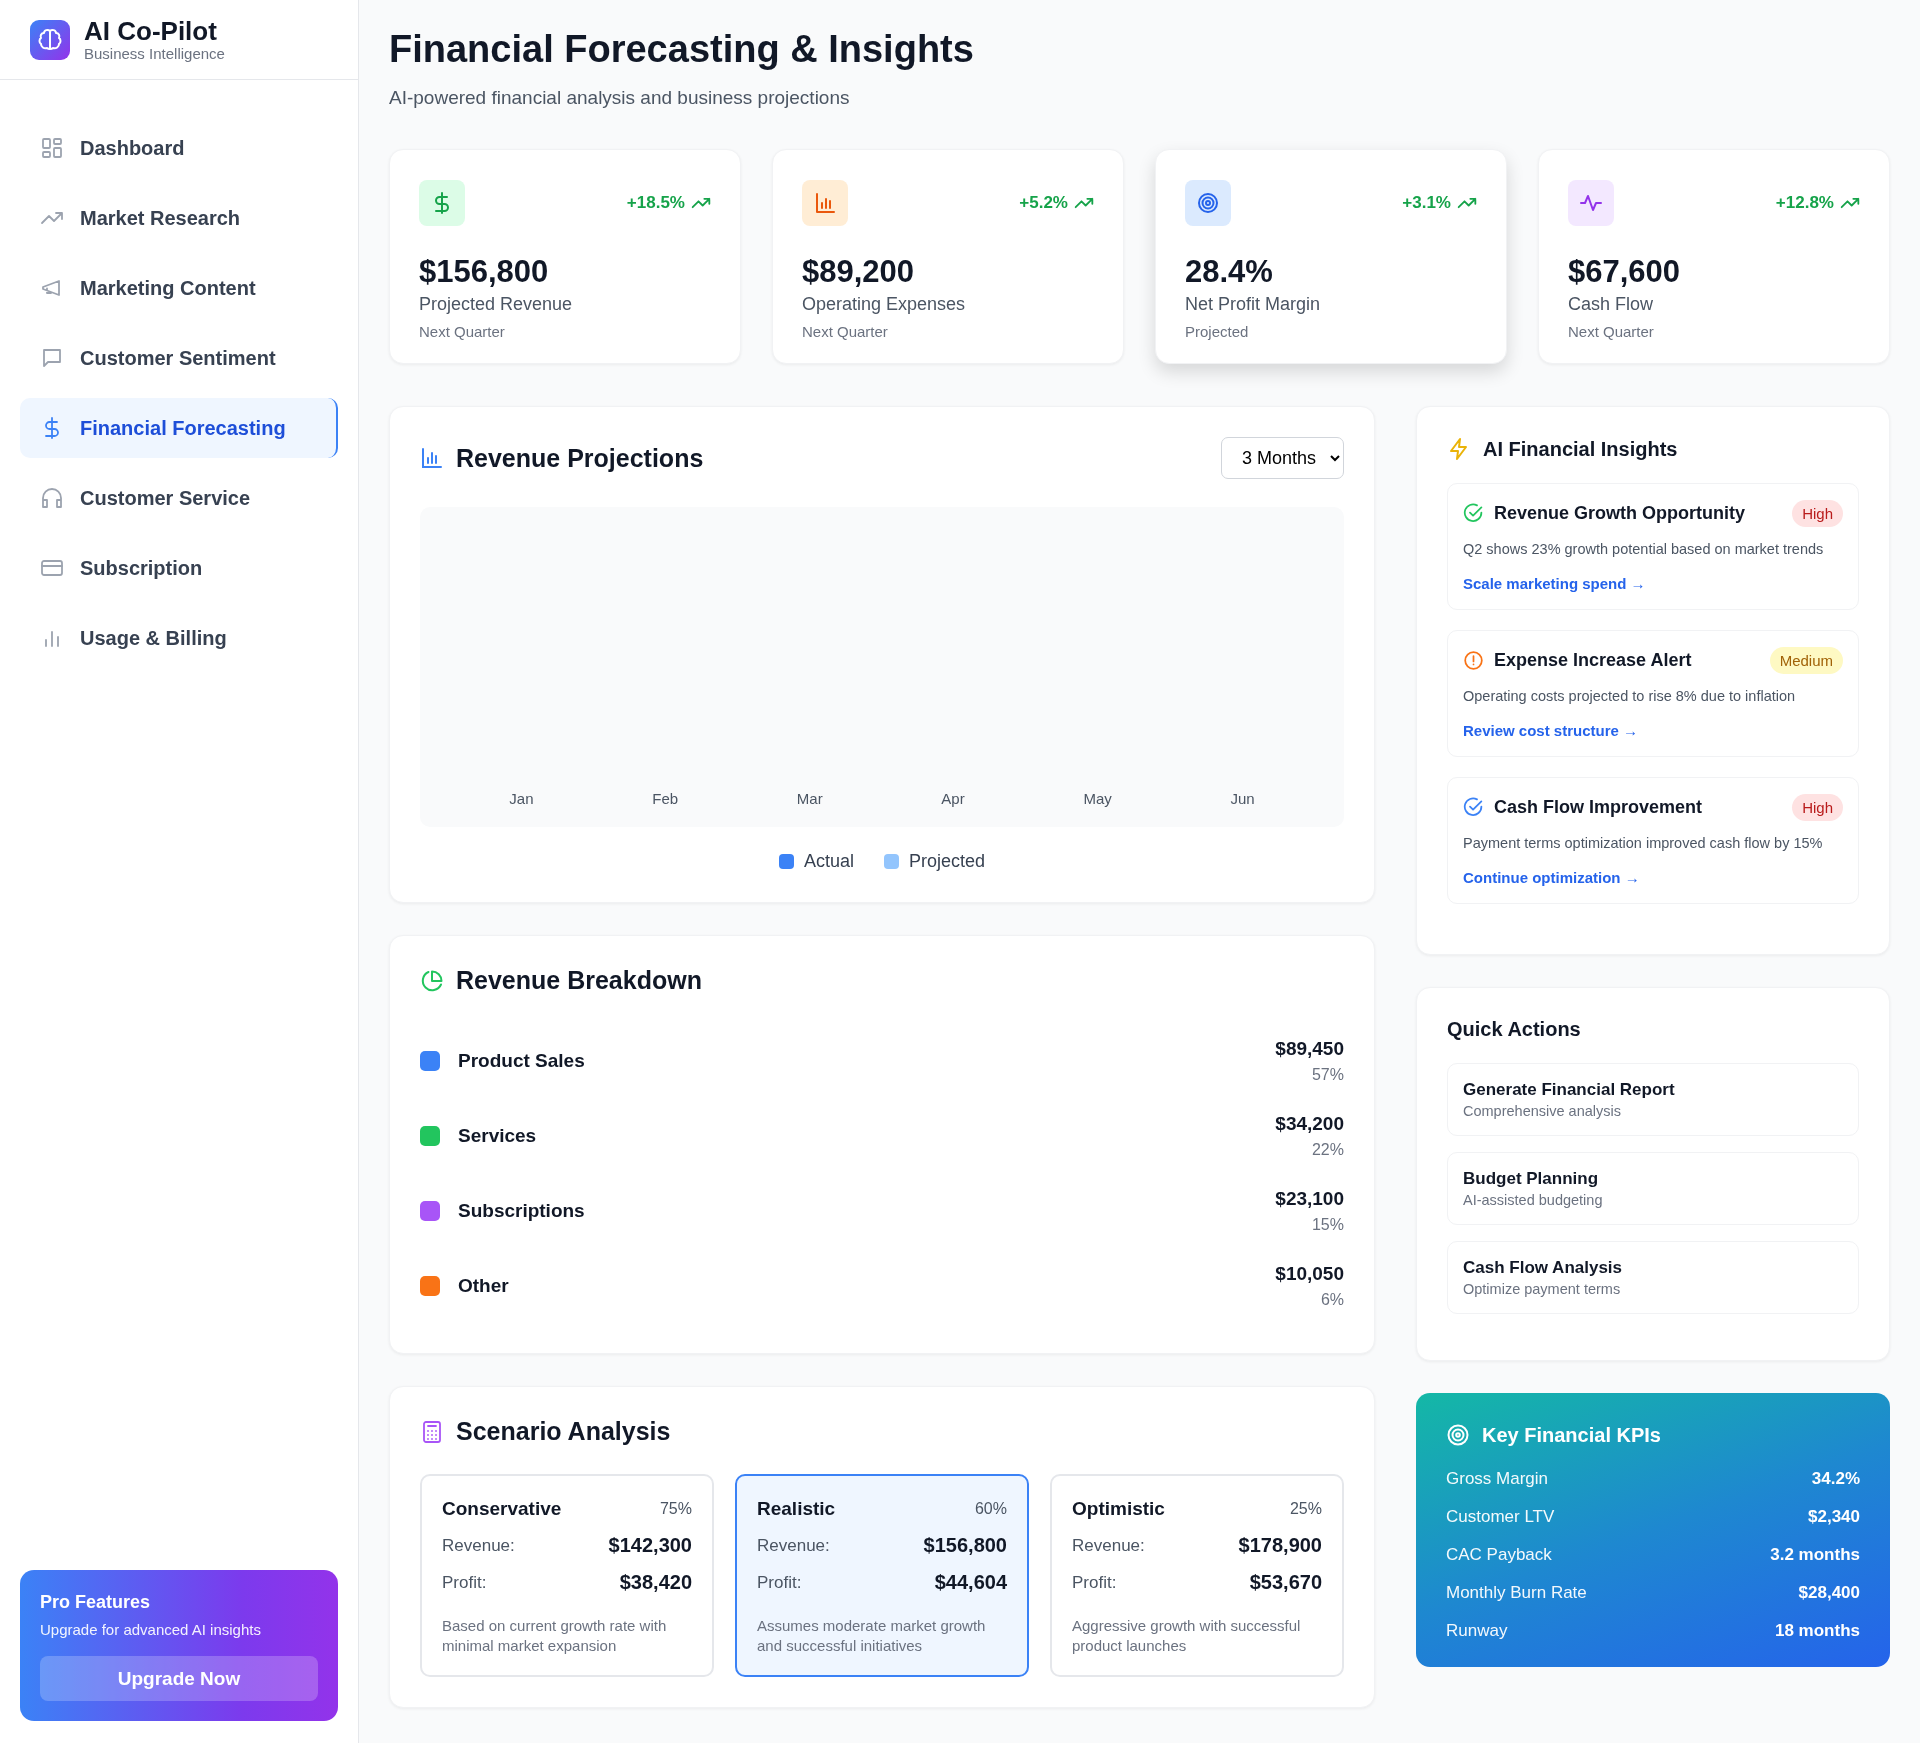 Image resolution: width=1920 pixels, height=1743 pixels. Describe the element at coordinates (1835, 1479) in the screenshot. I see `kpi-value: 34.2%` at that location.